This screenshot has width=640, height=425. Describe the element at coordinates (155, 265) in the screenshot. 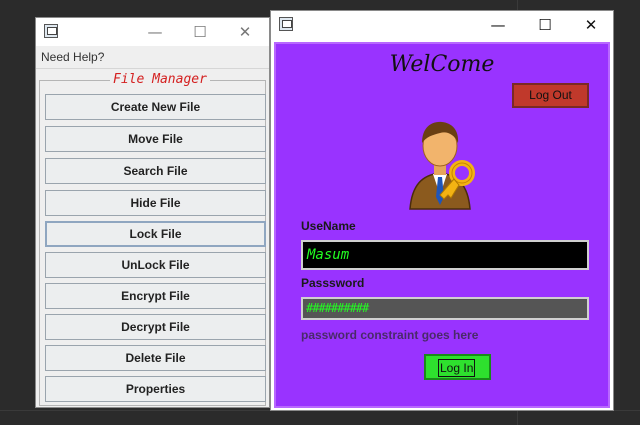

I see `unlock-file-button: UnLock File` at that location.